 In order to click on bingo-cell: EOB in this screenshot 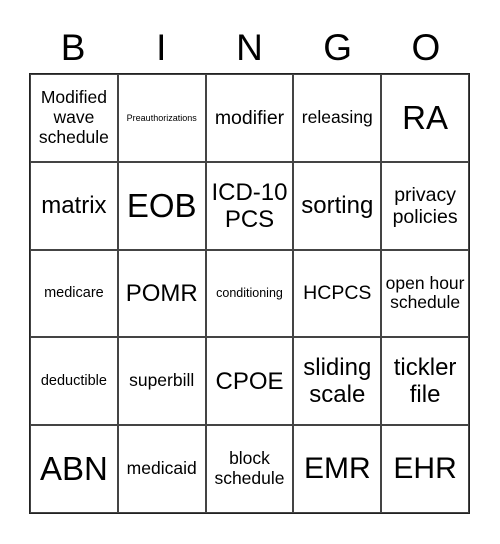, I will do `click(161, 205)`.